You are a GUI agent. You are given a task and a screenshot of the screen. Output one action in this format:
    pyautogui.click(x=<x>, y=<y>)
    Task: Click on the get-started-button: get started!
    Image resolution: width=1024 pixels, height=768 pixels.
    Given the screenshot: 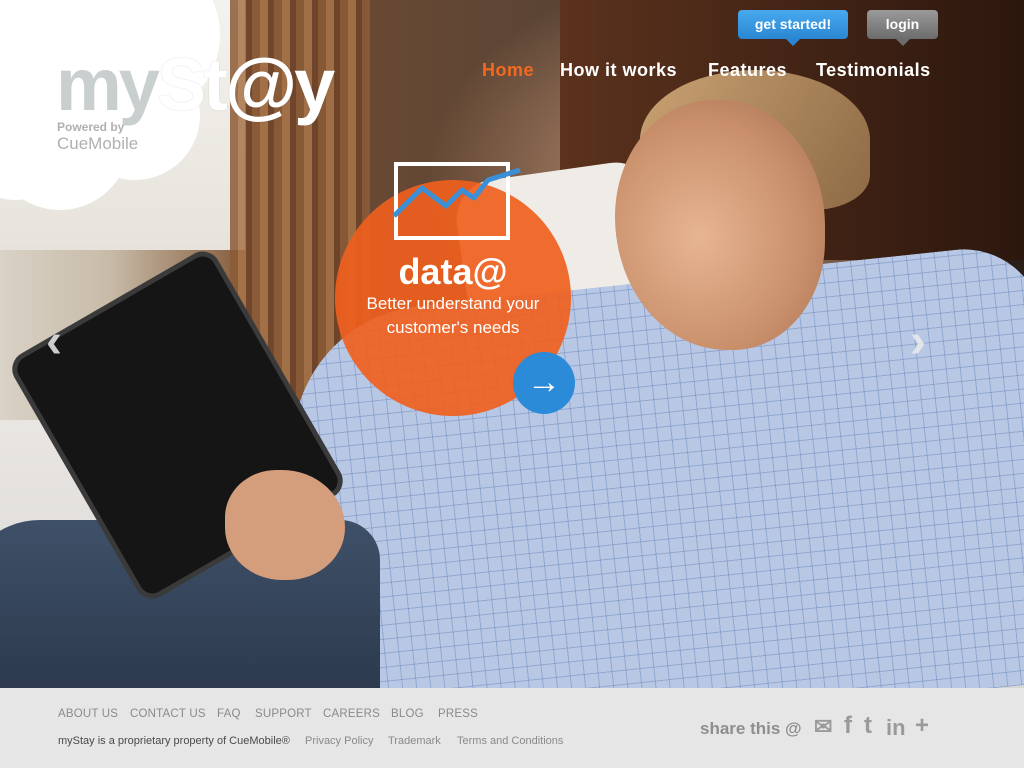 What is the action you would take?
    pyautogui.click(x=793, y=28)
    